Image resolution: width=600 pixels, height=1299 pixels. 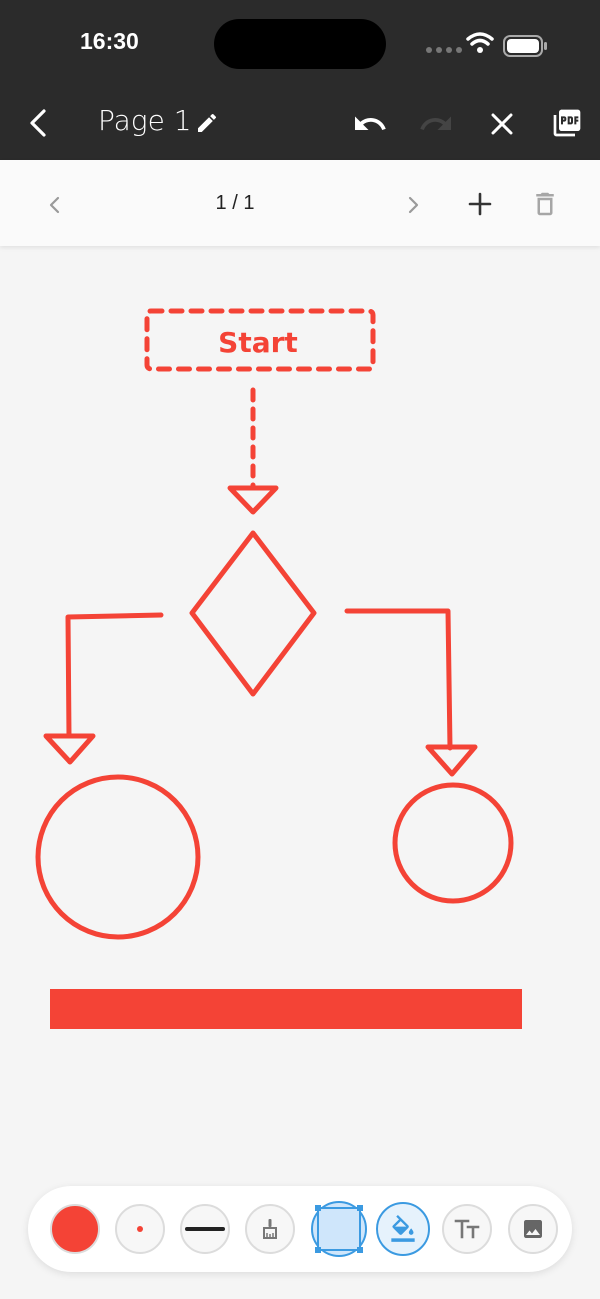 I want to click on battery-icon, so click(x=525, y=46).